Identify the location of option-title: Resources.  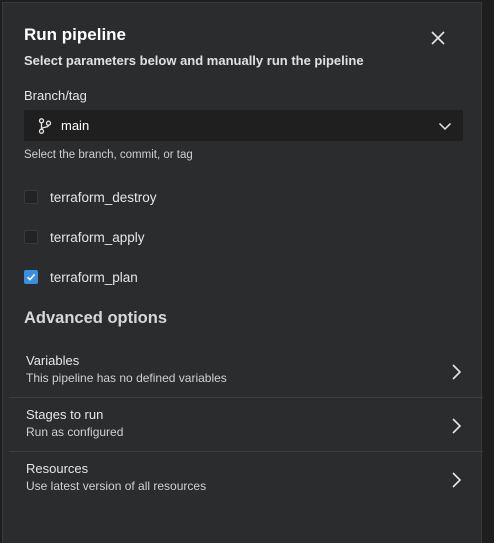
(57, 468).